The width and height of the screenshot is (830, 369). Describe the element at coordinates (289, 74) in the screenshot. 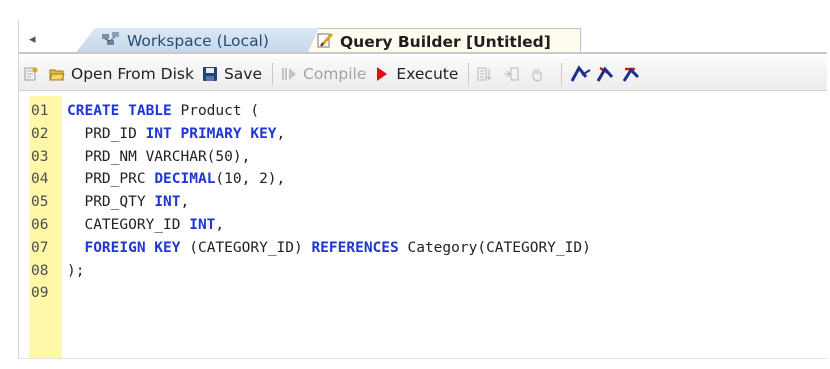

I see `compile-icon` at that location.